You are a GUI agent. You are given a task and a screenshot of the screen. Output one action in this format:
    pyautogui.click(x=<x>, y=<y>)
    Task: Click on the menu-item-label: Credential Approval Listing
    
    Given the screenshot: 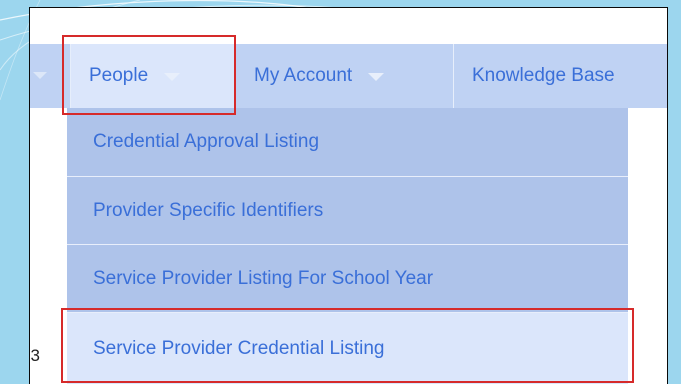 What is the action you would take?
    pyautogui.click(x=206, y=141)
    